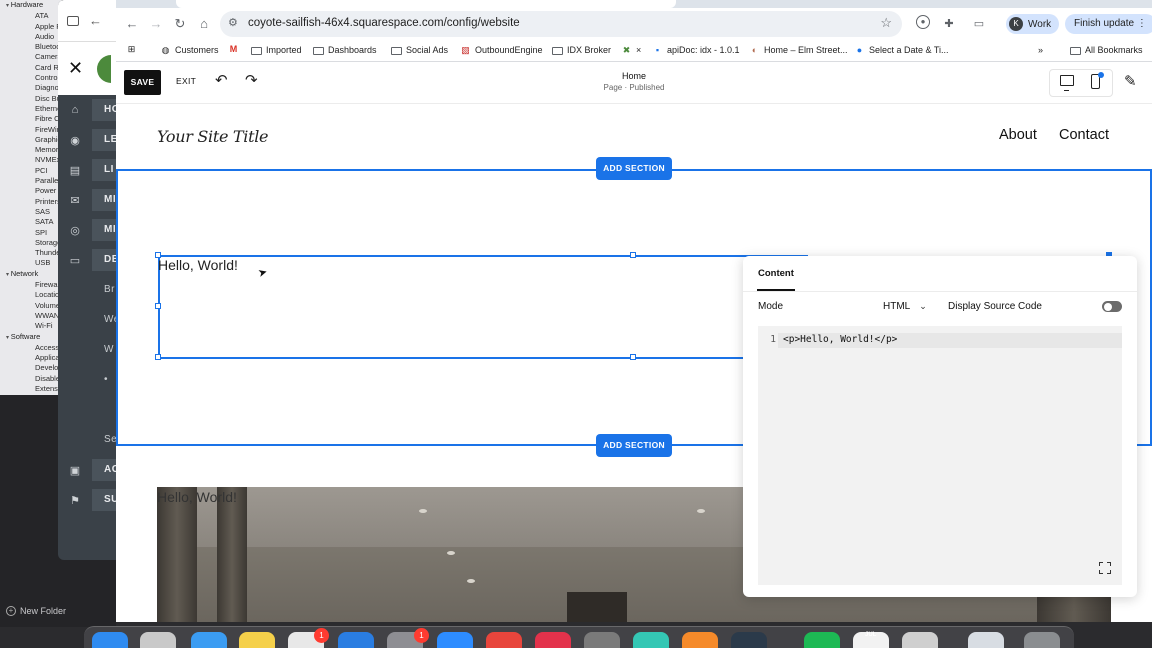  What do you see at coordinates (920, 640) in the screenshot?
I see `preview-icon` at bounding box center [920, 640].